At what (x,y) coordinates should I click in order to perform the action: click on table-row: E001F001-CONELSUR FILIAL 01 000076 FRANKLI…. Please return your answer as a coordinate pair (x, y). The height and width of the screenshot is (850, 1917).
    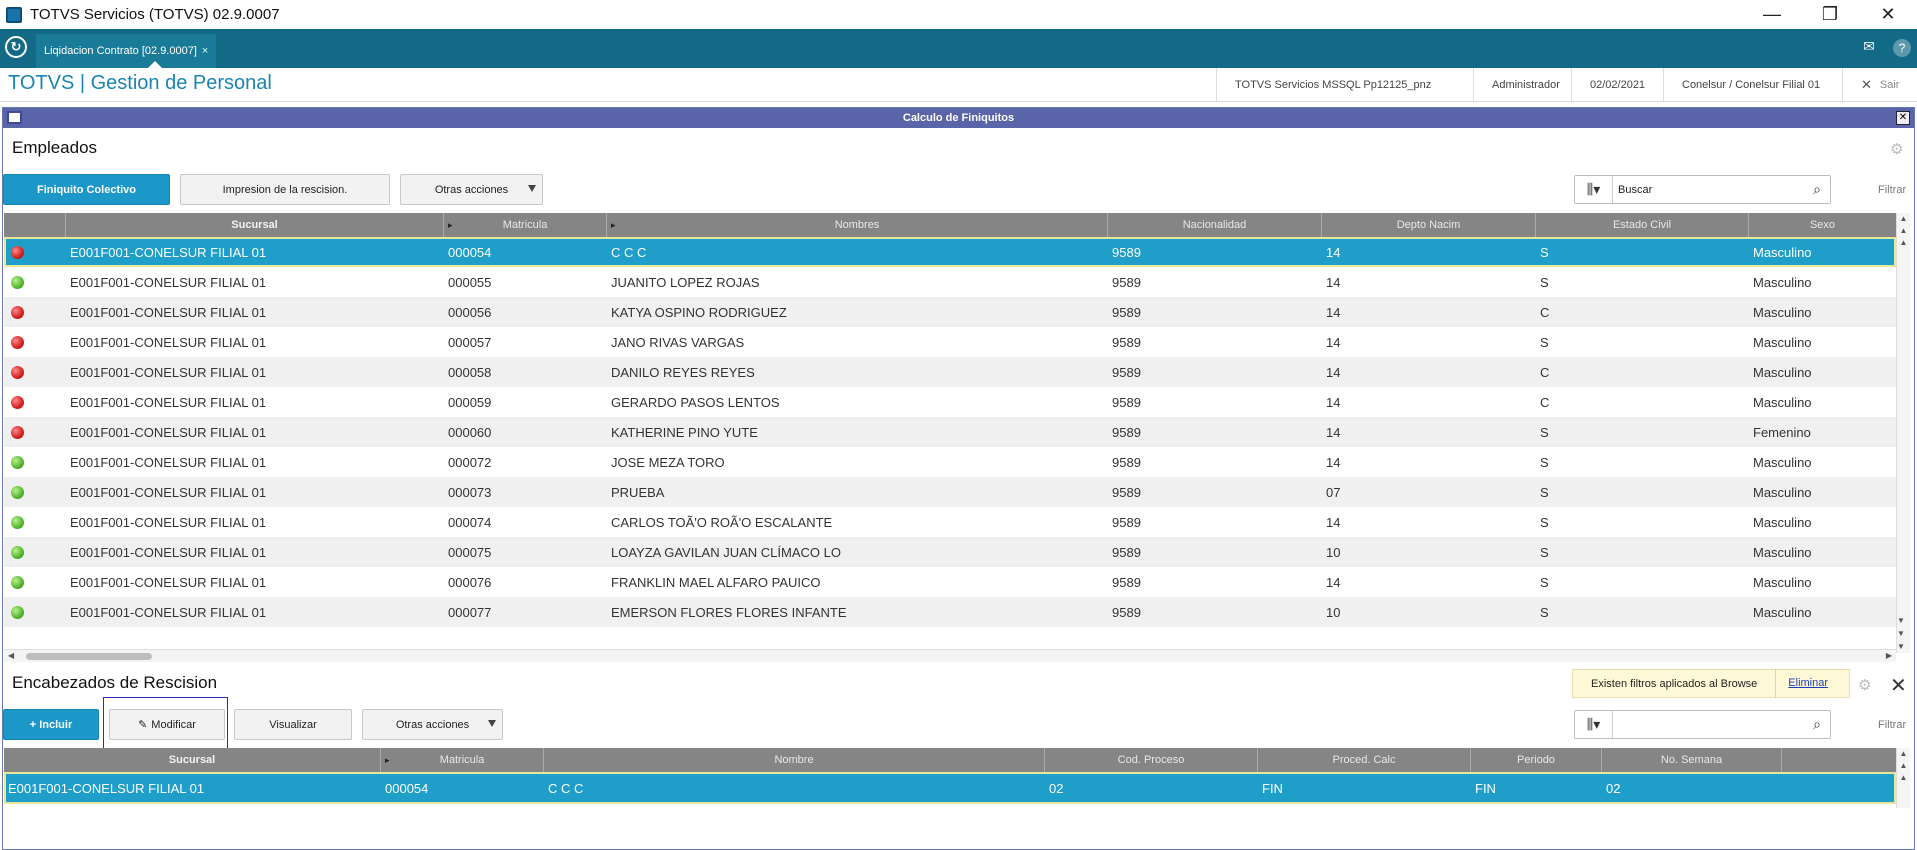
    Looking at the image, I should click on (950, 582).